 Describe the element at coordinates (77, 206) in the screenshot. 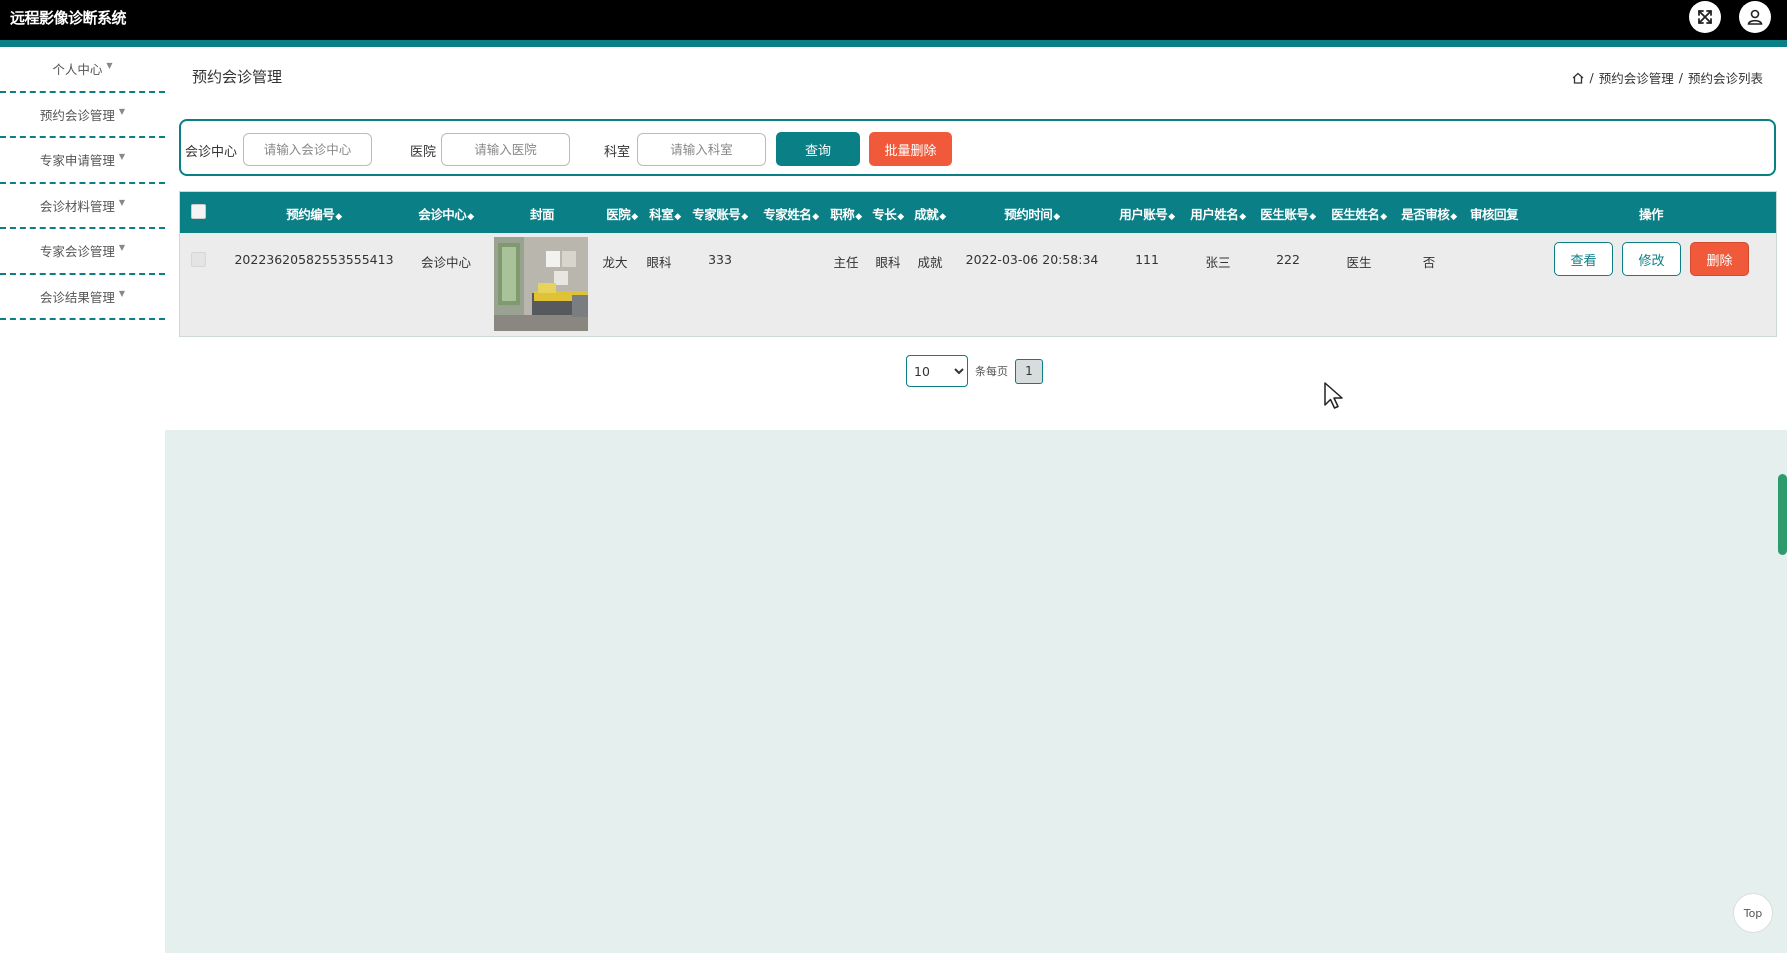

I see `sidebar-item-label: 会诊材料管理` at that location.